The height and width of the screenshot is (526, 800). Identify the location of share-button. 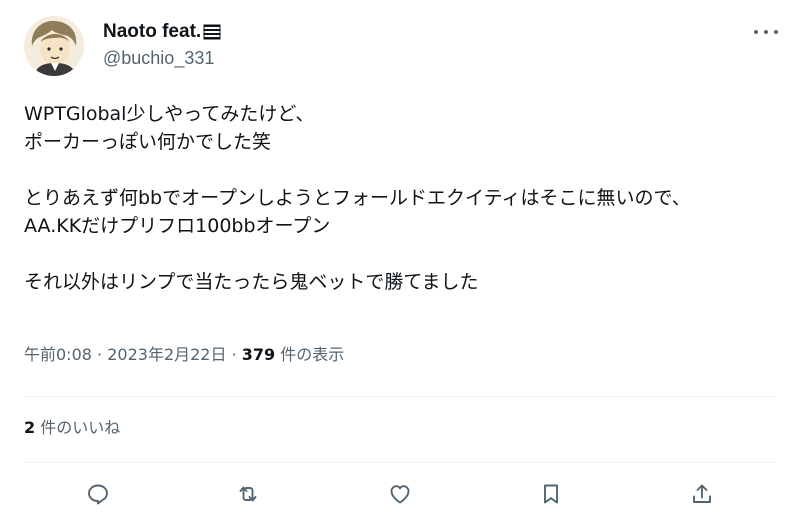
(702, 494).